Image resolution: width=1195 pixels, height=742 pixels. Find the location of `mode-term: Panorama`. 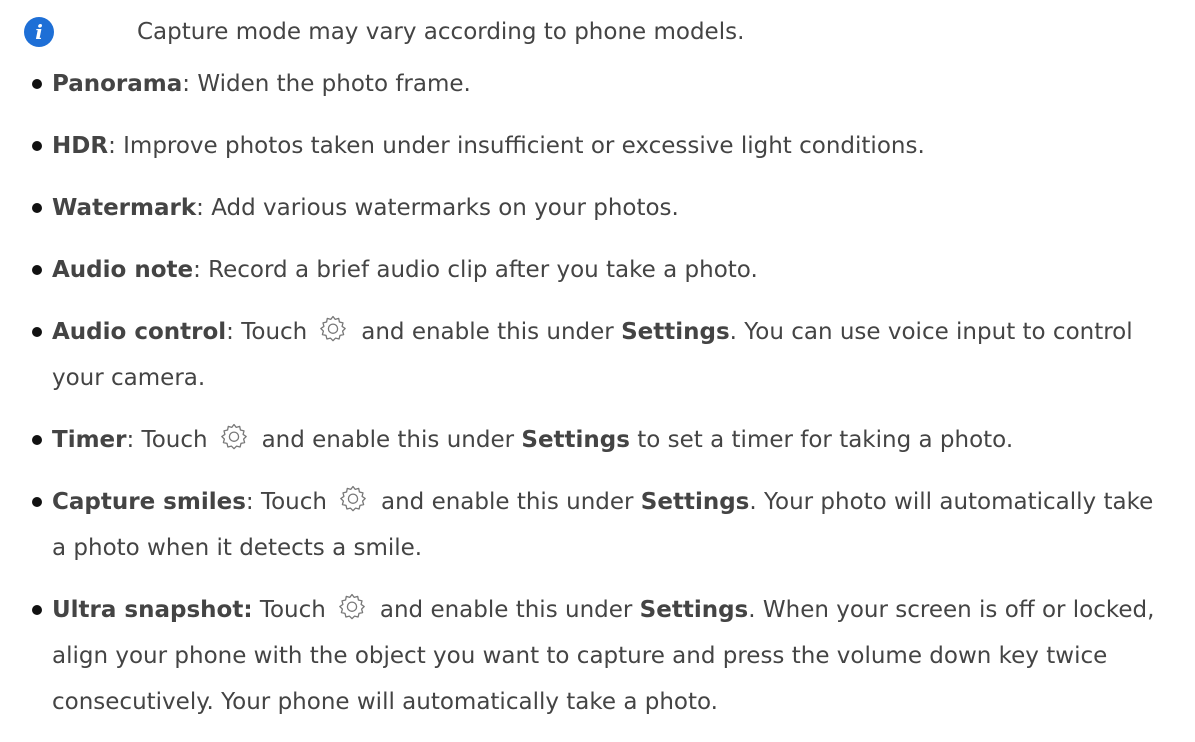

mode-term: Panorama is located at coordinates (117, 84).